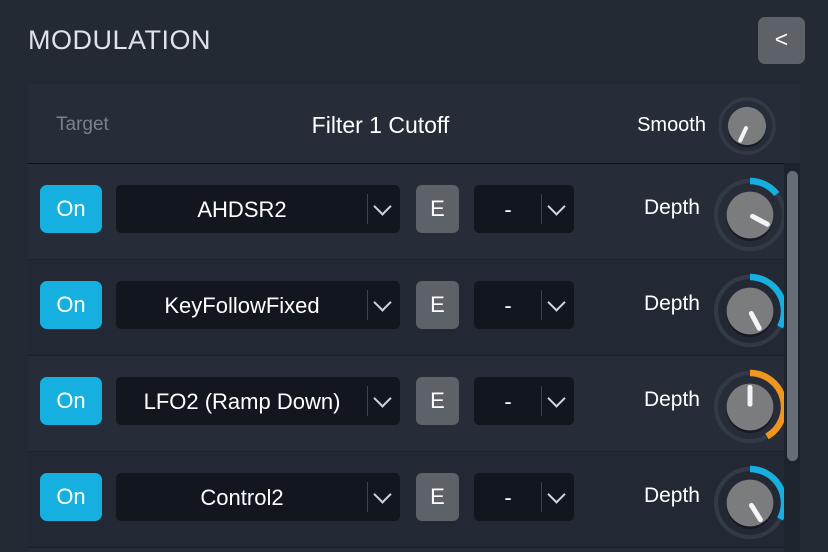  I want to click on scrollbar-thumb, so click(792, 316).